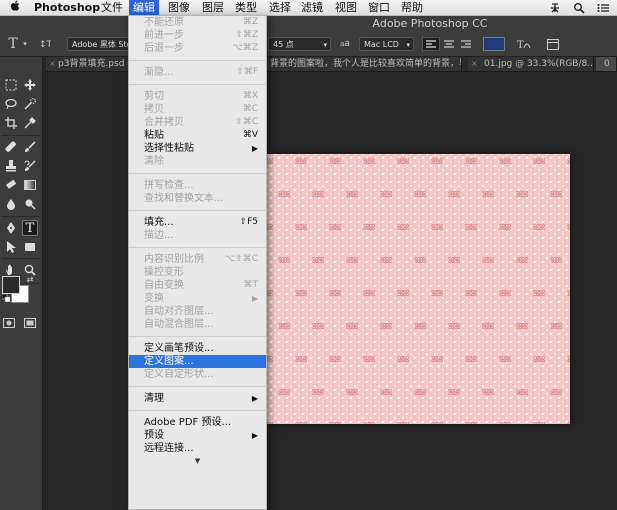  What do you see at coordinates (15, 7) in the screenshot?
I see `apple-menu` at bounding box center [15, 7].